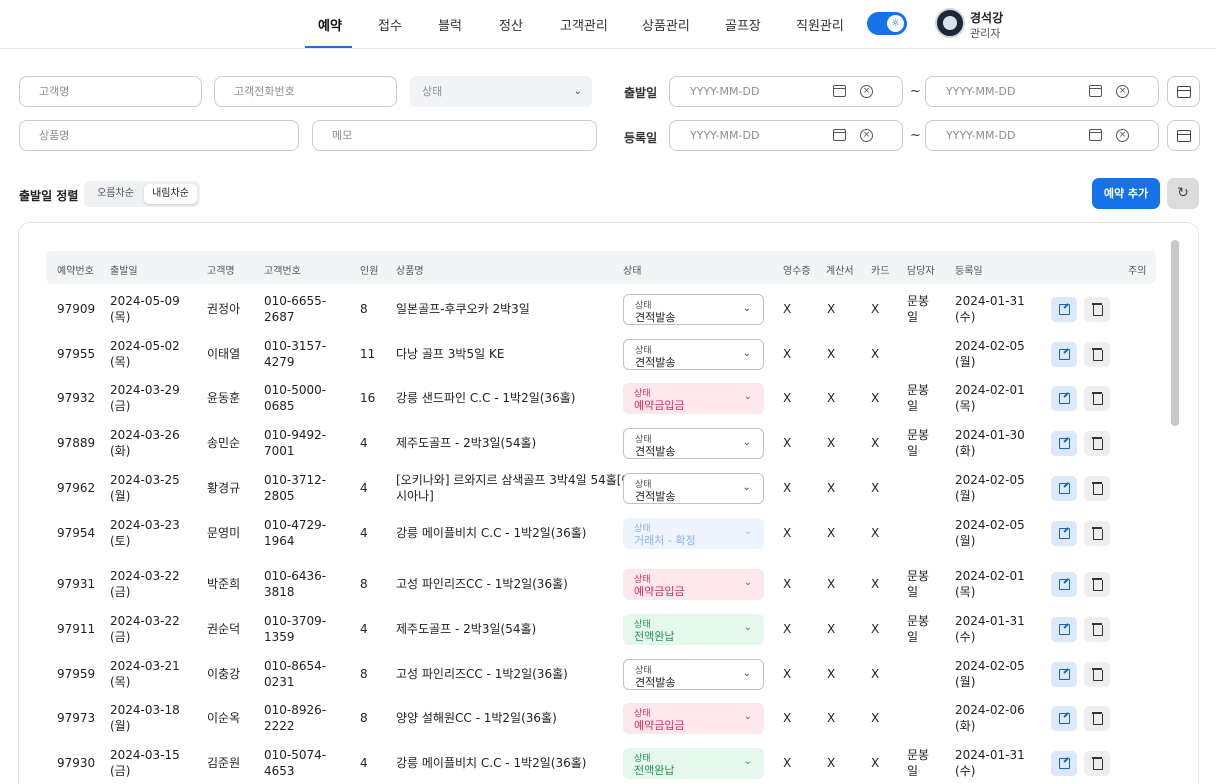 The width and height of the screenshot is (1216, 784). Describe the element at coordinates (584, 24) in the screenshot. I see `nav-tab-customers: 고객관리` at that location.